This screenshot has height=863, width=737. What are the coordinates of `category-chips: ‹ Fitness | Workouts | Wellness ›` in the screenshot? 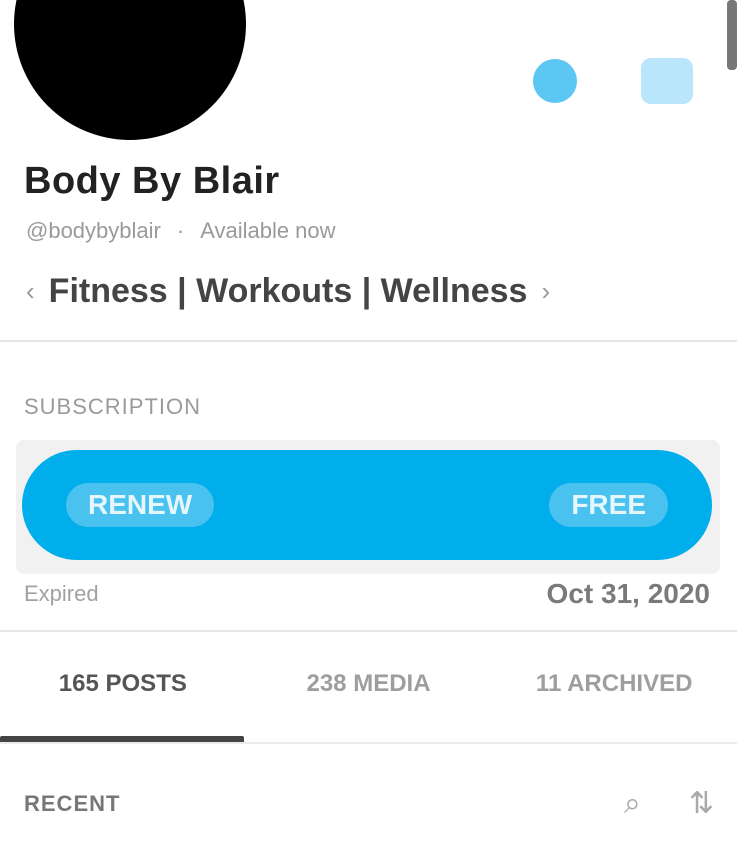 It's located at (288, 291).